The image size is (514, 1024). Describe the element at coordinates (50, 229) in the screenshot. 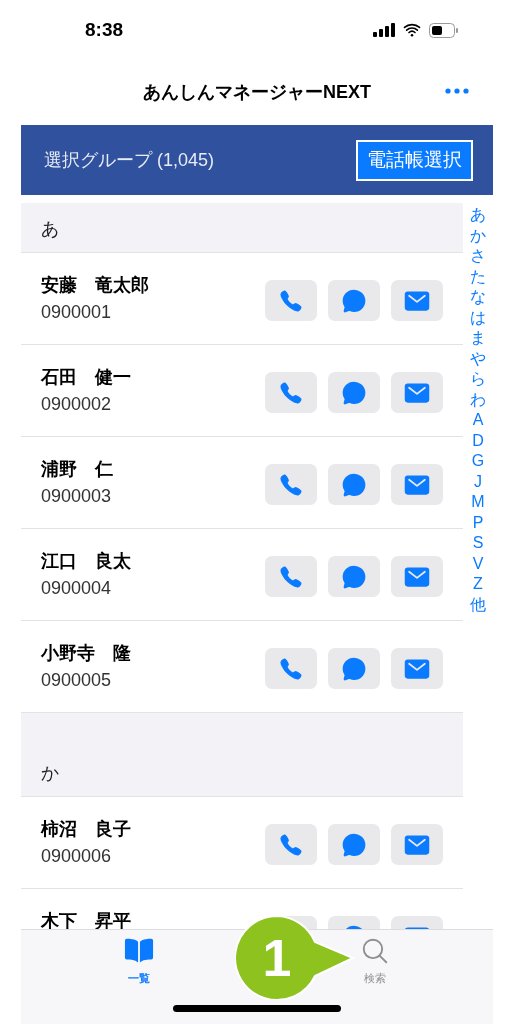

I see `section-letter: あ` at that location.